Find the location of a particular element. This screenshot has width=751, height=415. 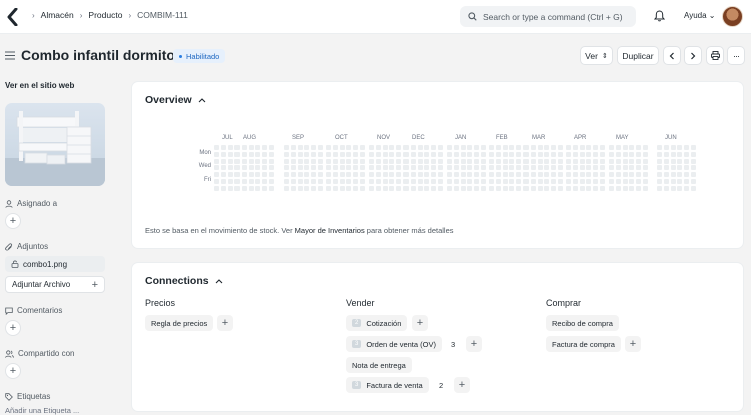

sidebar-toggle-icon is located at coordinates (10, 55).